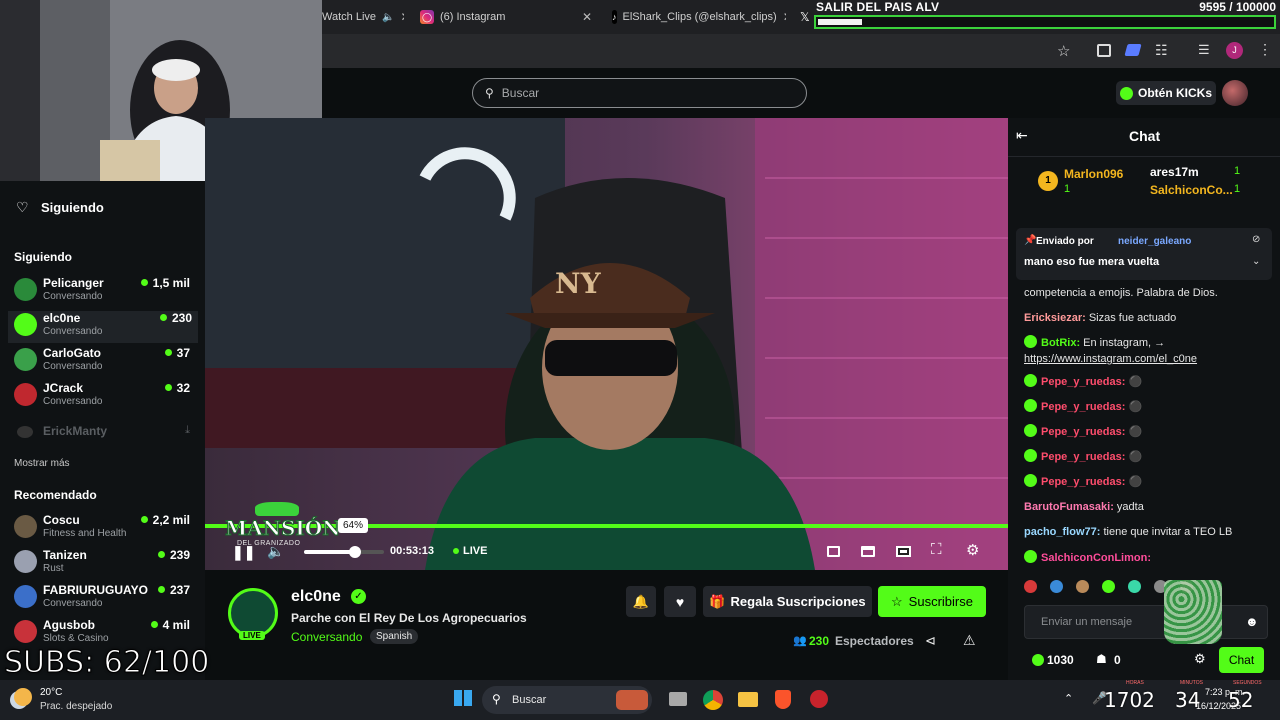 This screenshot has height=720, width=1280. I want to click on gift-subs-button: 🎁 Regala Suscripciones, so click(787, 601).